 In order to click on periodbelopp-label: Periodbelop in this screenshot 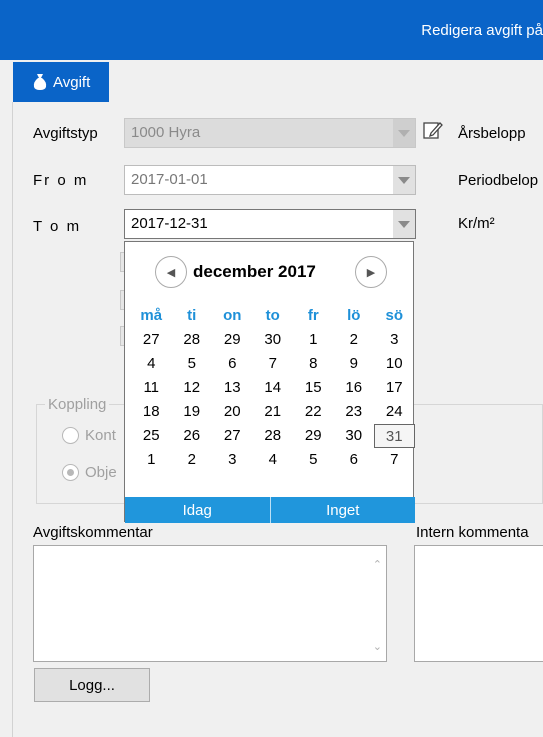, I will do `click(498, 180)`.